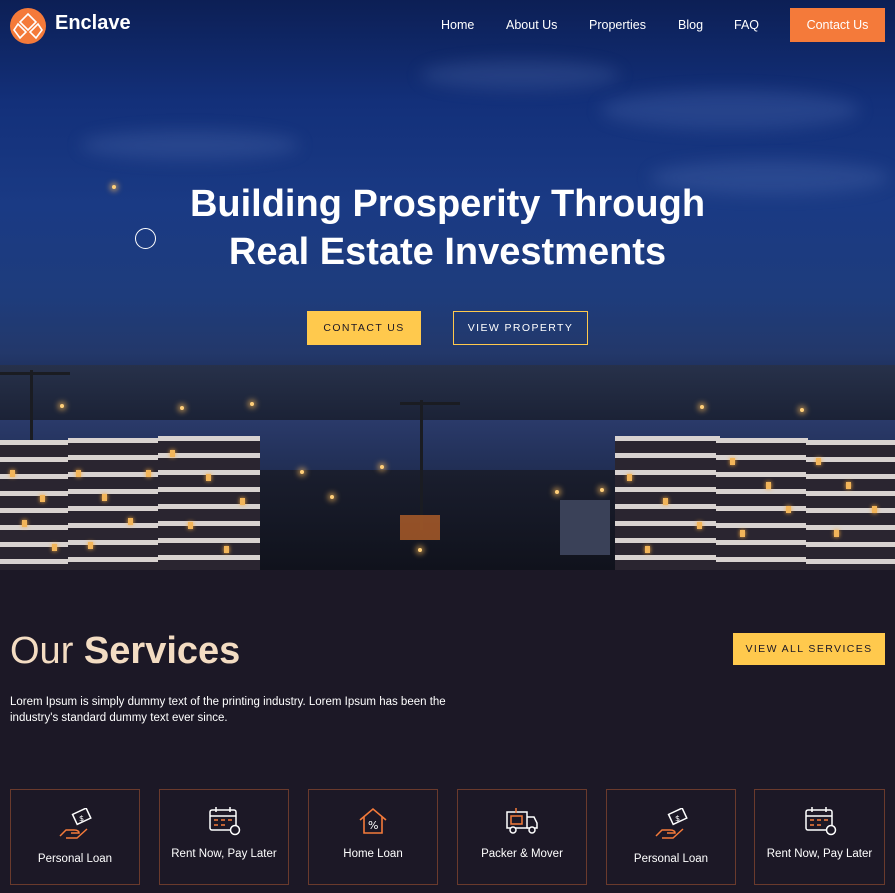 This screenshot has width=895, height=893. I want to click on hero-contact-us-button: CONTACT US, so click(364, 328).